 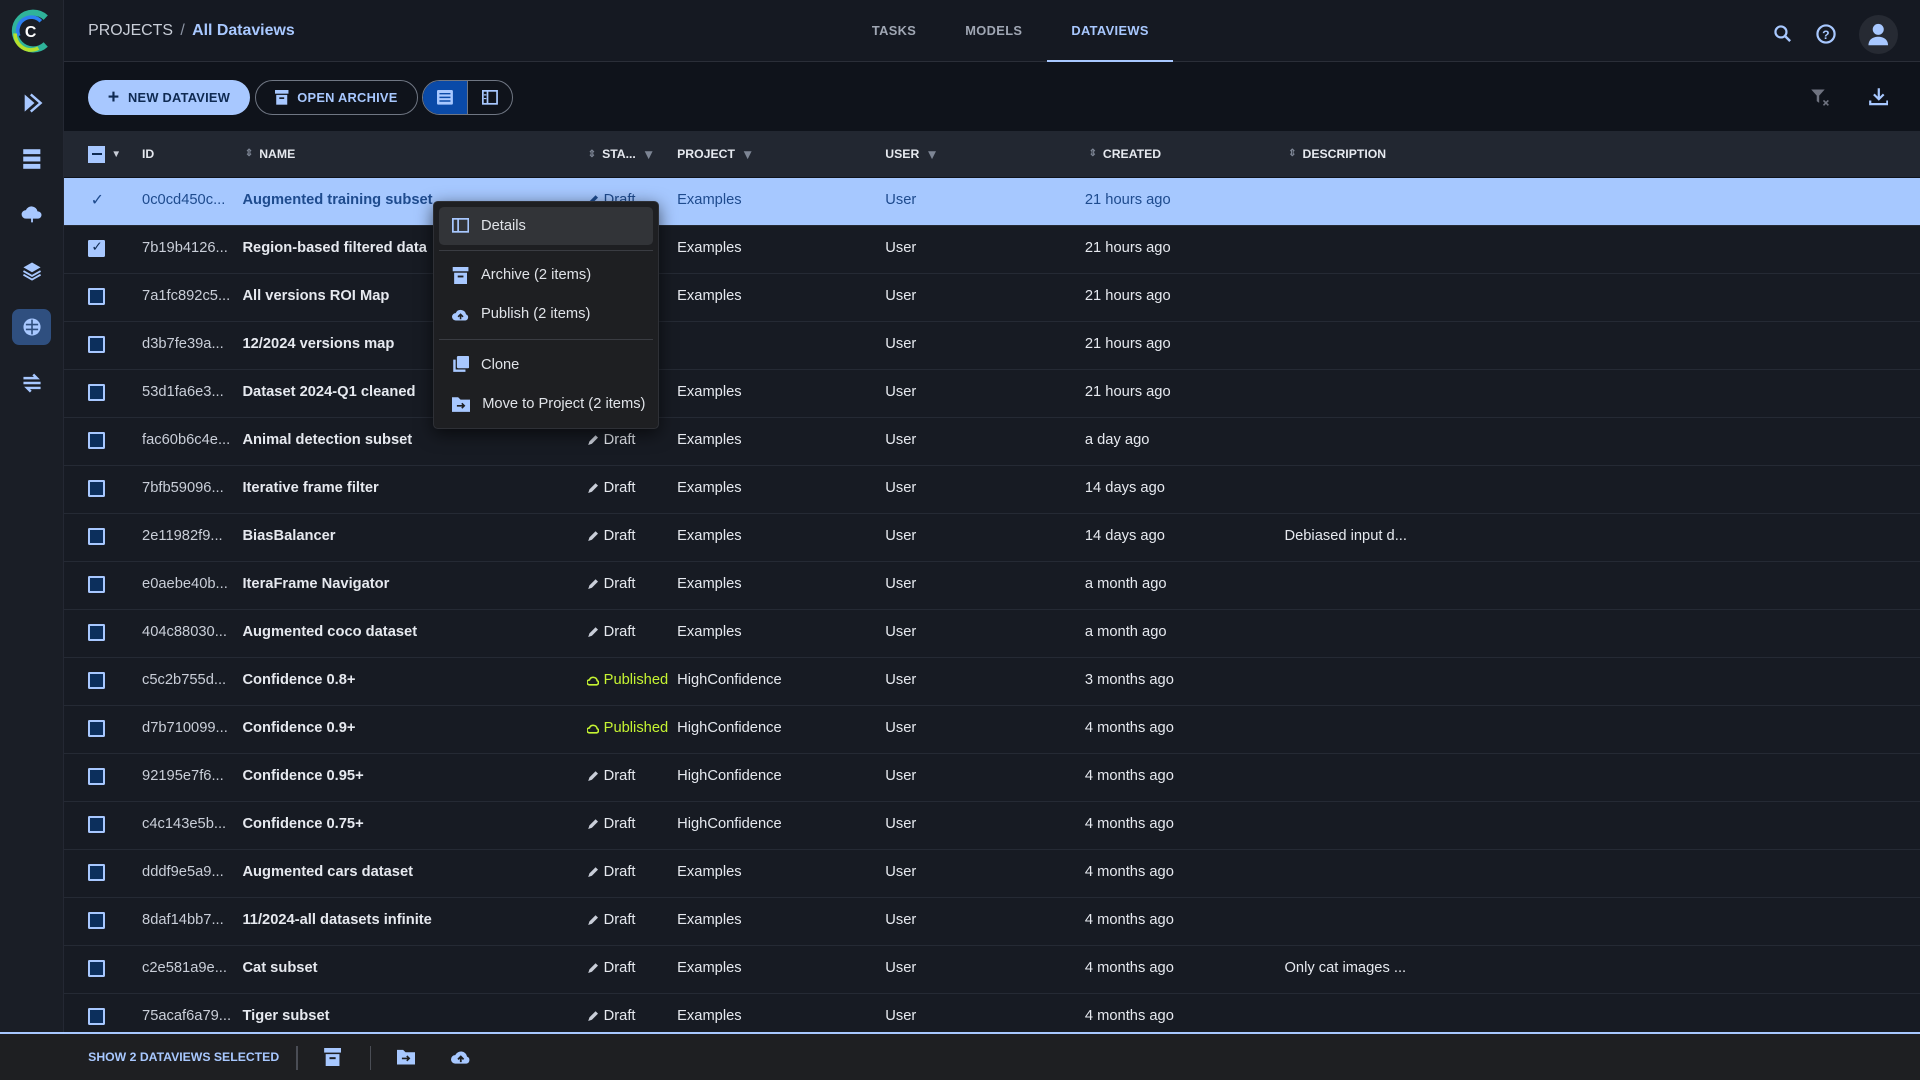 What do you see at coordinates (546, 403) in the screenshot?
I see `menu-item-move-to-project: Move to Project (2 items)` at bounding box center [546, 403].